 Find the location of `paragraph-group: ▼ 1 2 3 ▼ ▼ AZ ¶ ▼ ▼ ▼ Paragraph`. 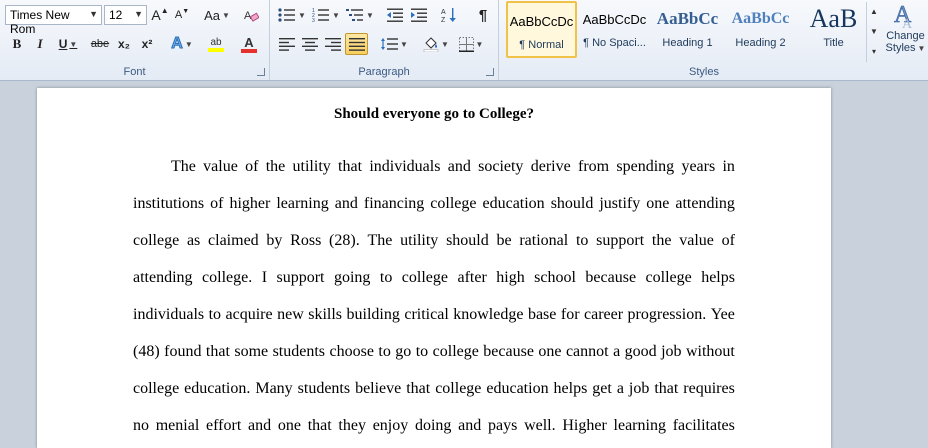

paragraph-group: ▼ 1 2 3 ▼ ▼ AZ ¶ ▼ ▼ ▼ Paragraph is located at coordinates (384, 40).